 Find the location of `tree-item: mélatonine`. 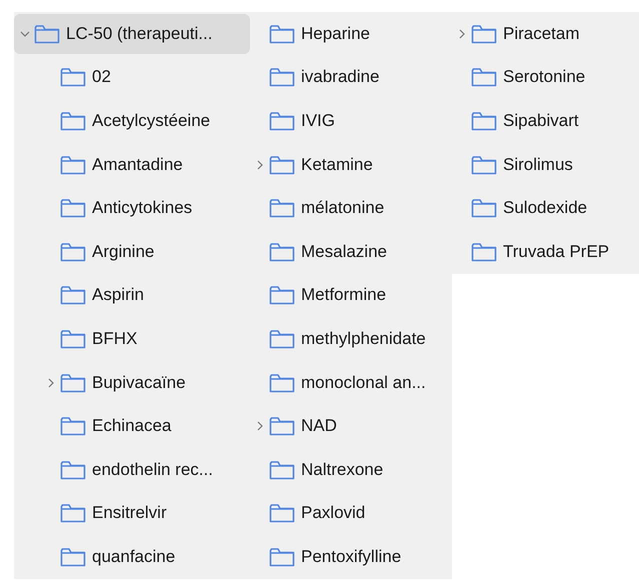

tree-item: mélatonine is located at coordinates (351, 208).